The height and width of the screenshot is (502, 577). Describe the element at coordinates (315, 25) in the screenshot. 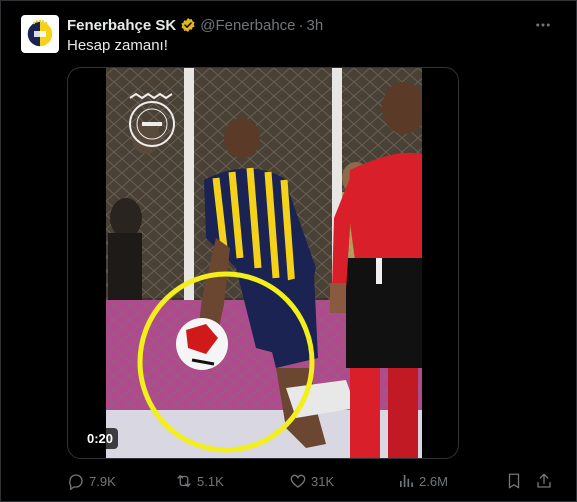

I see `post-time: 3h` at that location.